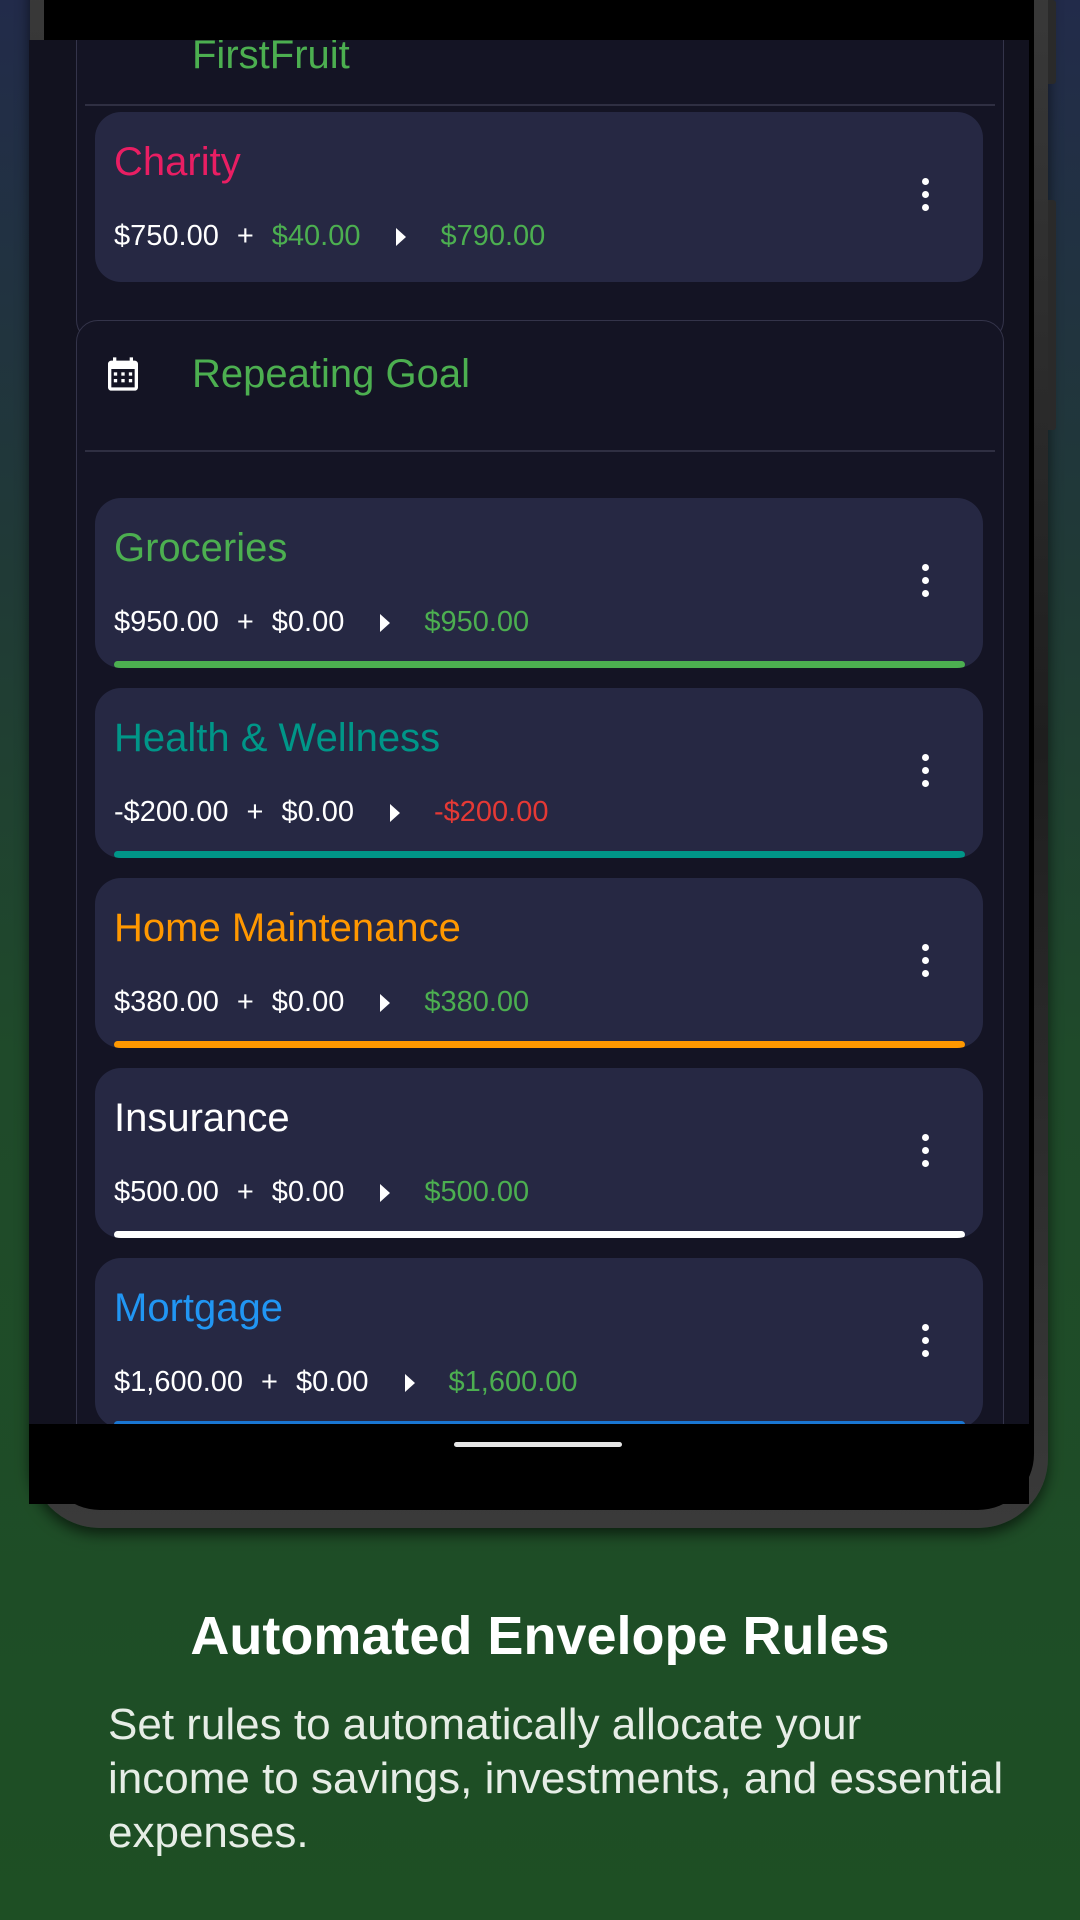  What do you see at coordinates (287, 928) in the screenshot?
I see `envelope-name: Home Maintenance` at bounding box center [287, 928].